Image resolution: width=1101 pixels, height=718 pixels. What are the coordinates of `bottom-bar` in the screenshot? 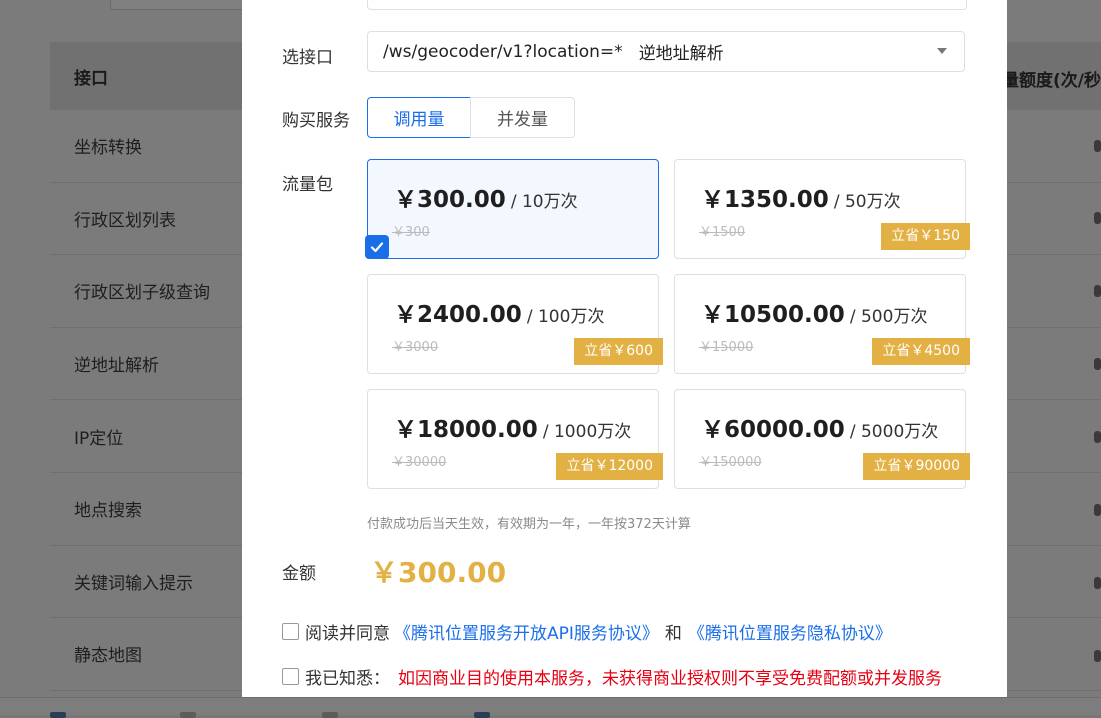 It's located at (550, 707).